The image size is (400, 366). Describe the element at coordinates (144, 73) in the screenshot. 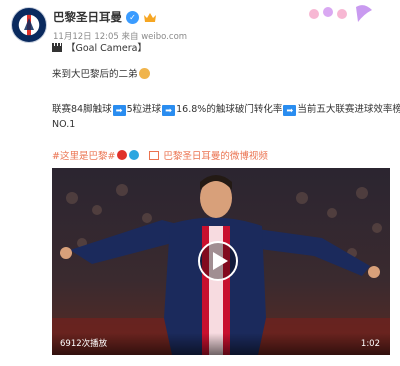

I see `muscle-emoji-icon` at that location.